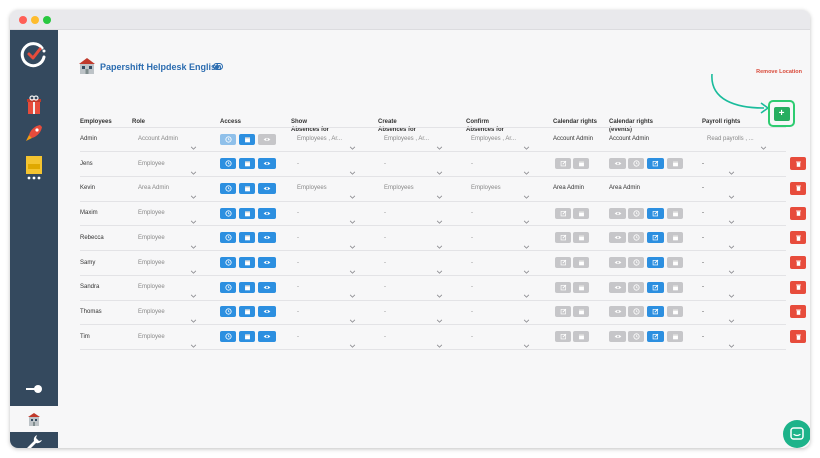 This screenshot has width=820, height=458. Describe the element at coordinates (34, 105) in the screenshot. I see `sidebar-item-gift` at that location.